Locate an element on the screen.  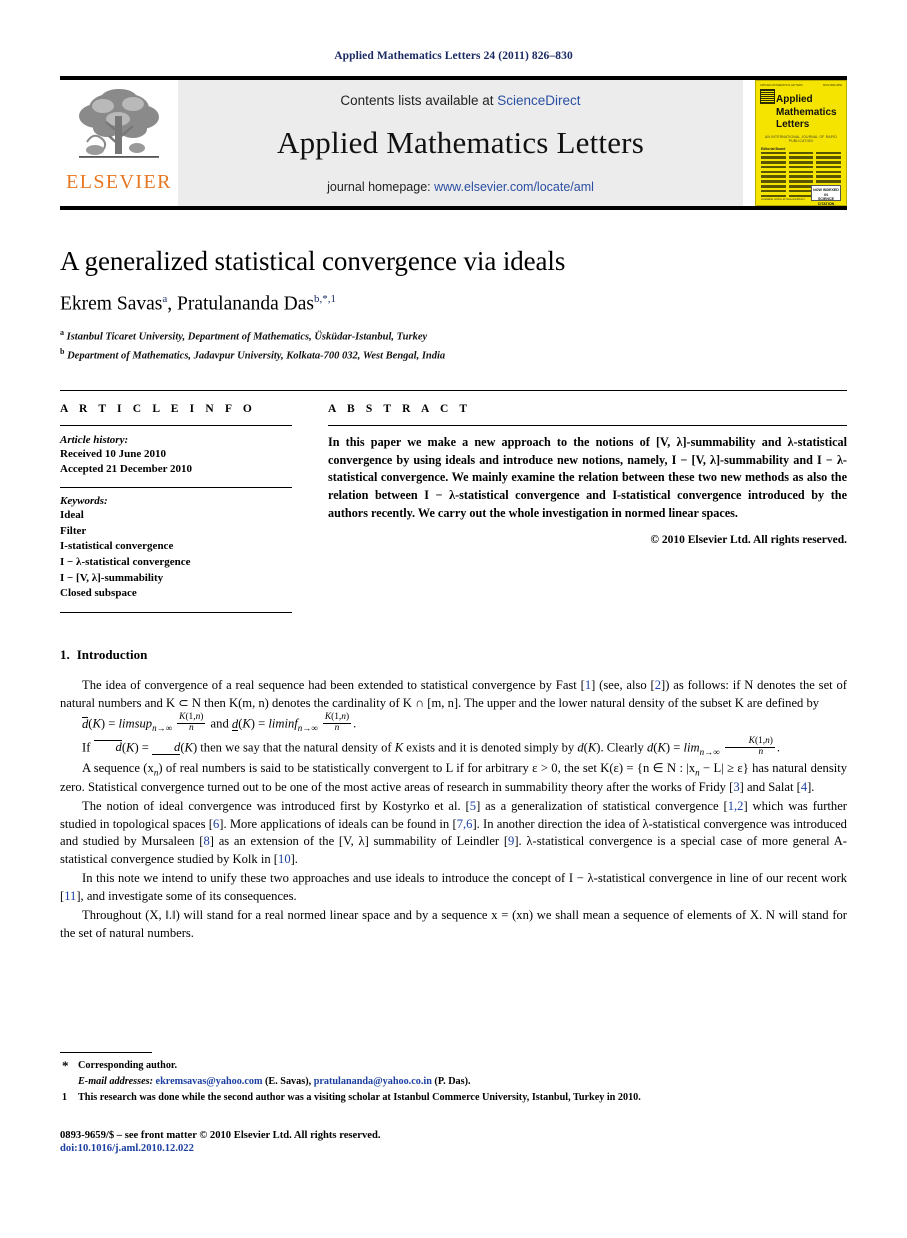
citation-ref: 7,6 is located at coordinates (465, 824).